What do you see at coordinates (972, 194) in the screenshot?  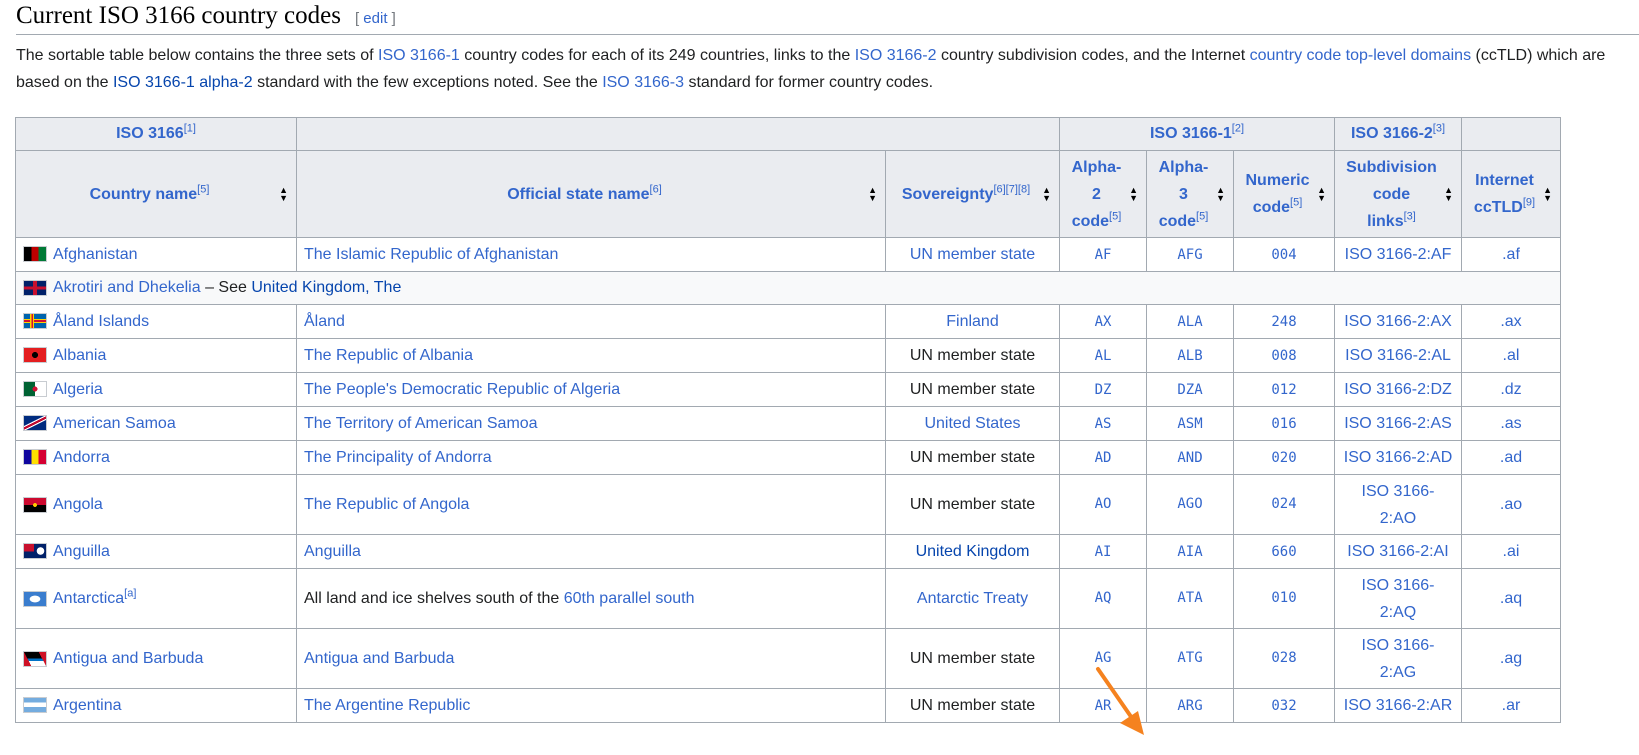 I see `col-sovereignty: Sovereignty[6][7][8] ▲ ▼` at bounding box center [972, 194].